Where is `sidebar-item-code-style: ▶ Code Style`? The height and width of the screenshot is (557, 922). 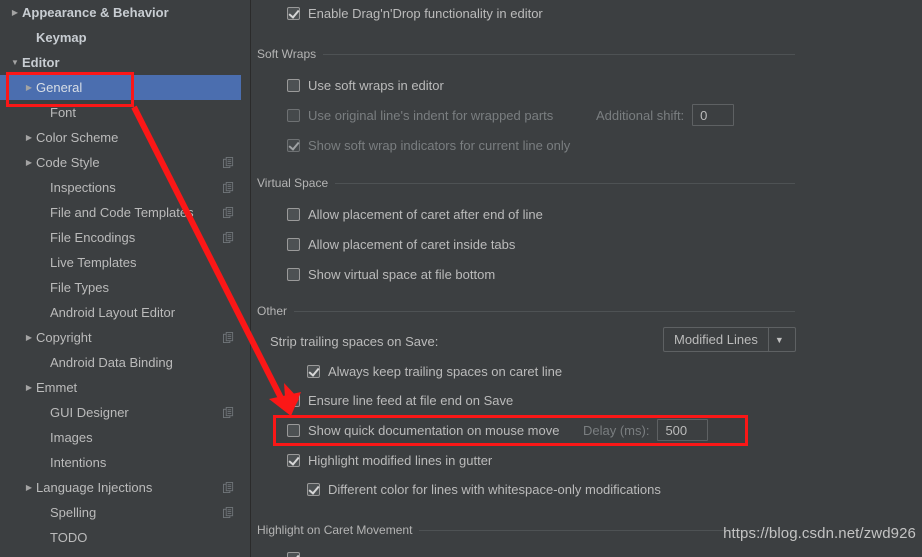 sidebar-item-code-style: ▶ Code Style is located at coordinates (125, 162).